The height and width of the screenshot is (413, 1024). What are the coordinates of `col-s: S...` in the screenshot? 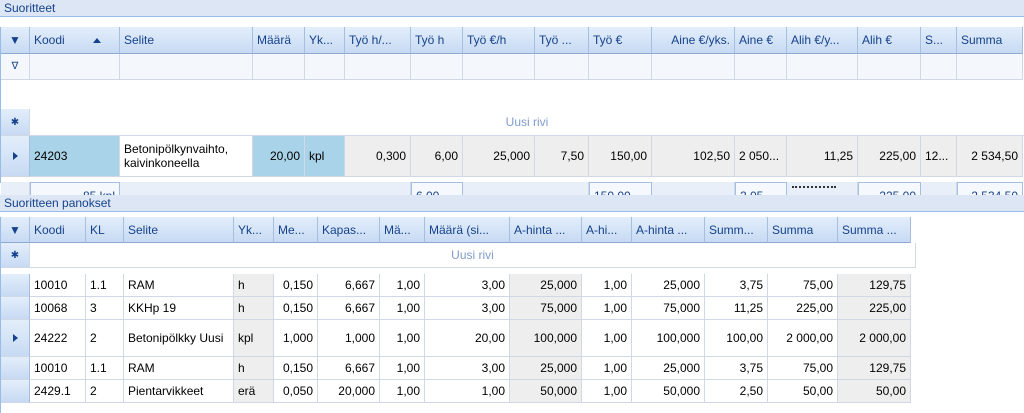 It's located at (939, 40).